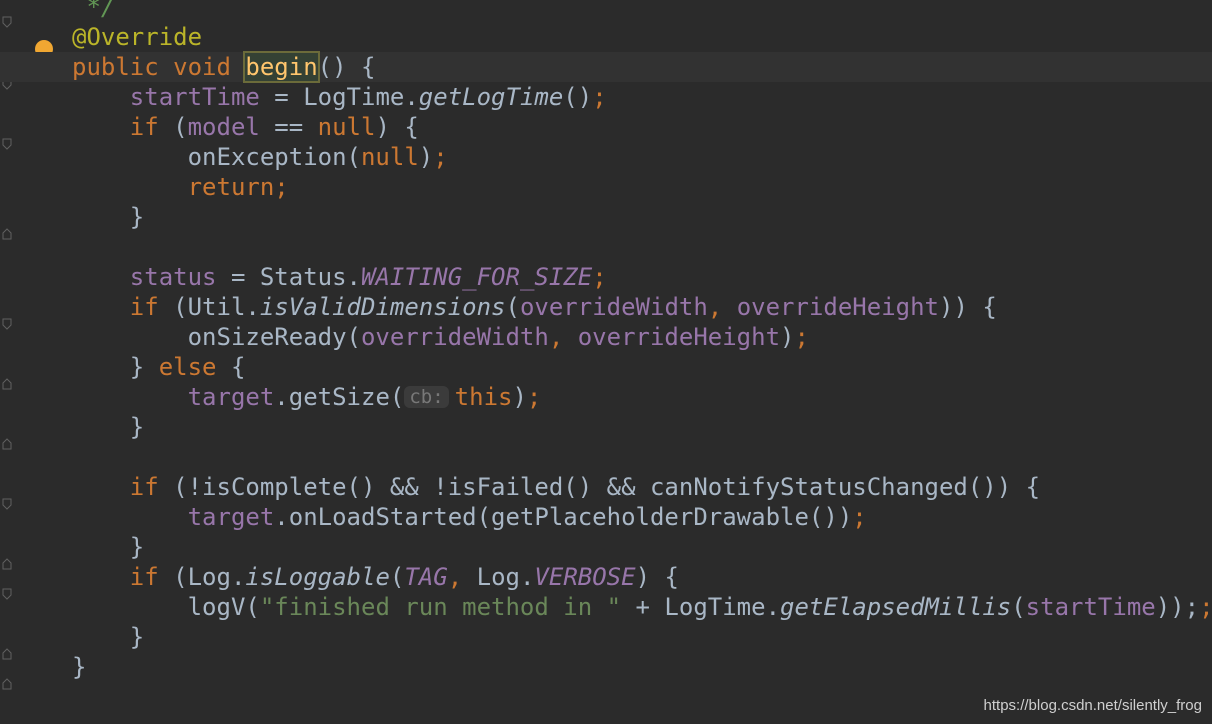  I want to click on string-literal: "finished run method in ", so click(440, 607).